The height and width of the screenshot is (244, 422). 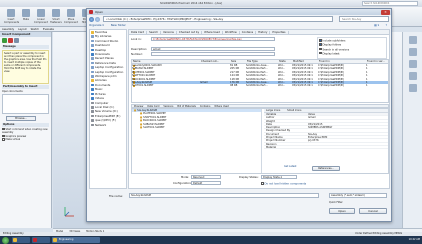 I want to click on nav-item-label: Documents, so click(x=103, y=84).